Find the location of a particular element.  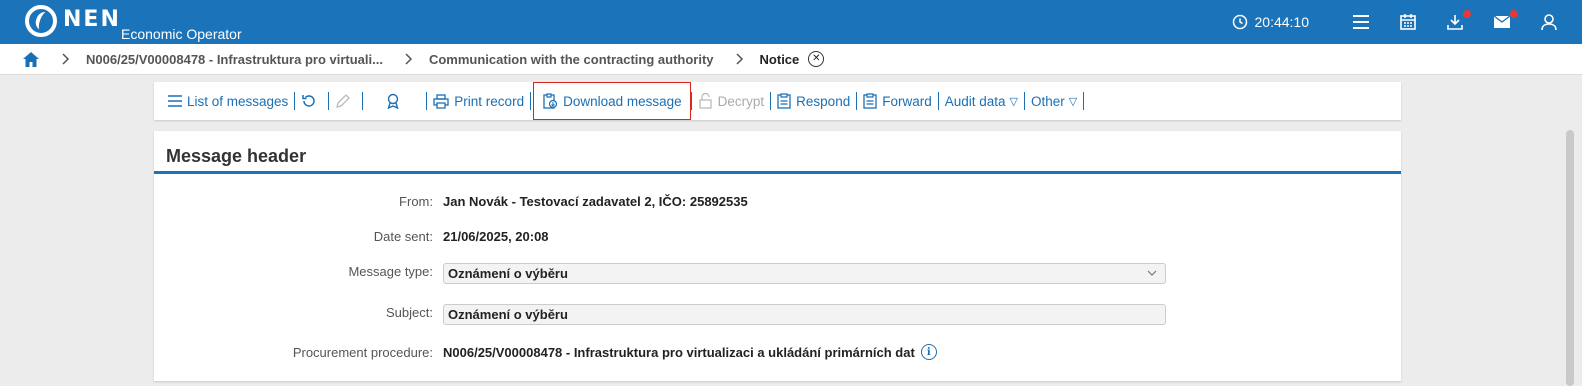

top-bar: NEN Economic Operator 20:44:10 is located at coordinates (791, 22).